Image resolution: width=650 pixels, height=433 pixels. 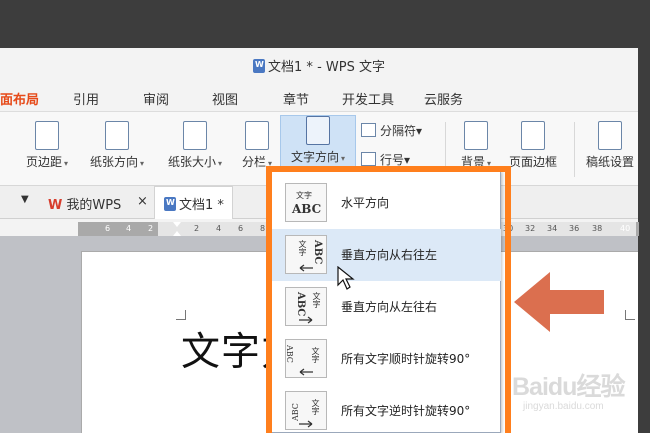 I want to click on text-direction-horizontal-item: 文字 ABC 水平方向, so click(x=386, y=203).